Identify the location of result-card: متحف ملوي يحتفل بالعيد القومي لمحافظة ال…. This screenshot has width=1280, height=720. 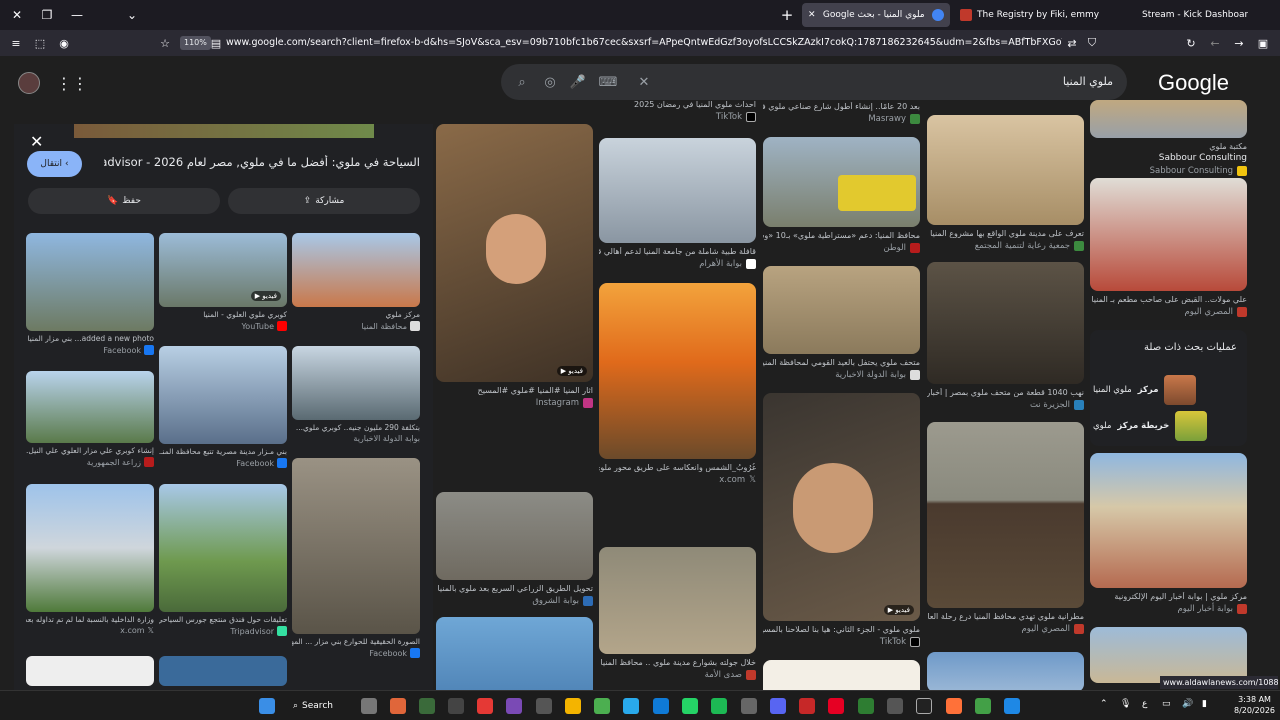
(841, 323).